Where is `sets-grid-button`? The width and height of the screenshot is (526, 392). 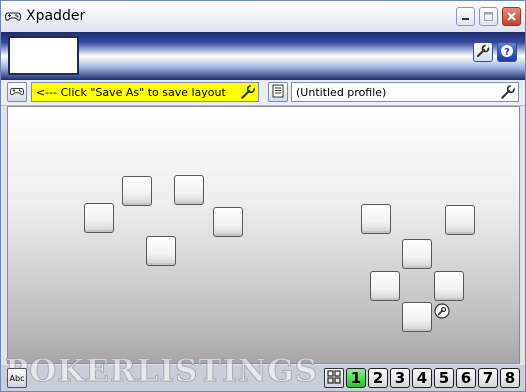
sets-grid-button is located at coordinates (334, 378).